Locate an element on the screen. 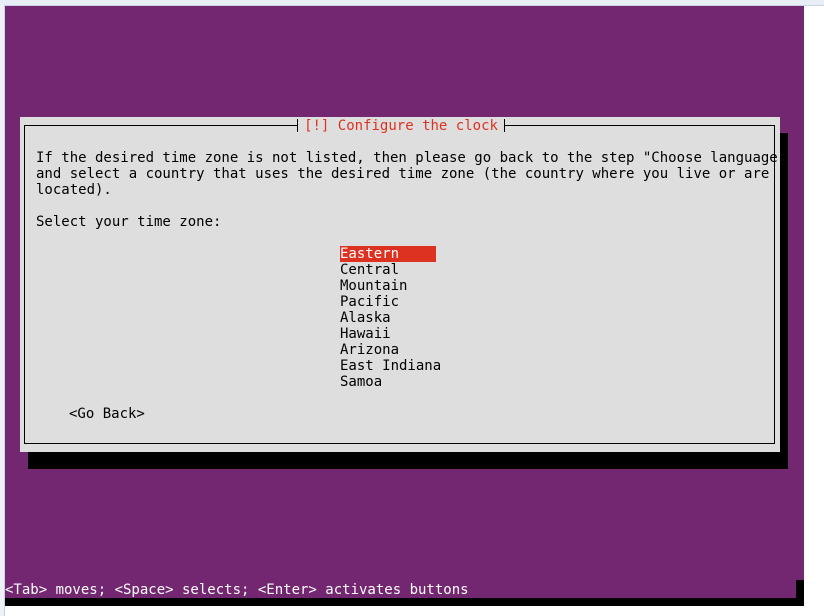  timezone-option-hawaii: Hawaii is located at coordinates (388, 334).